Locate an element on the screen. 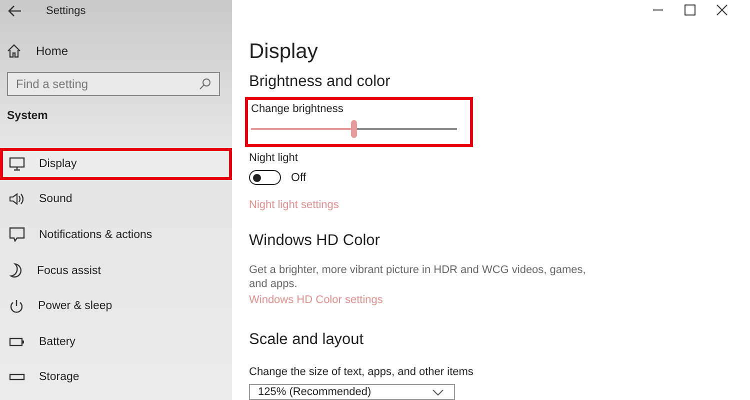 This screenshot has height=400, width=750. speaker-icon is located at coordinates (17, 199).